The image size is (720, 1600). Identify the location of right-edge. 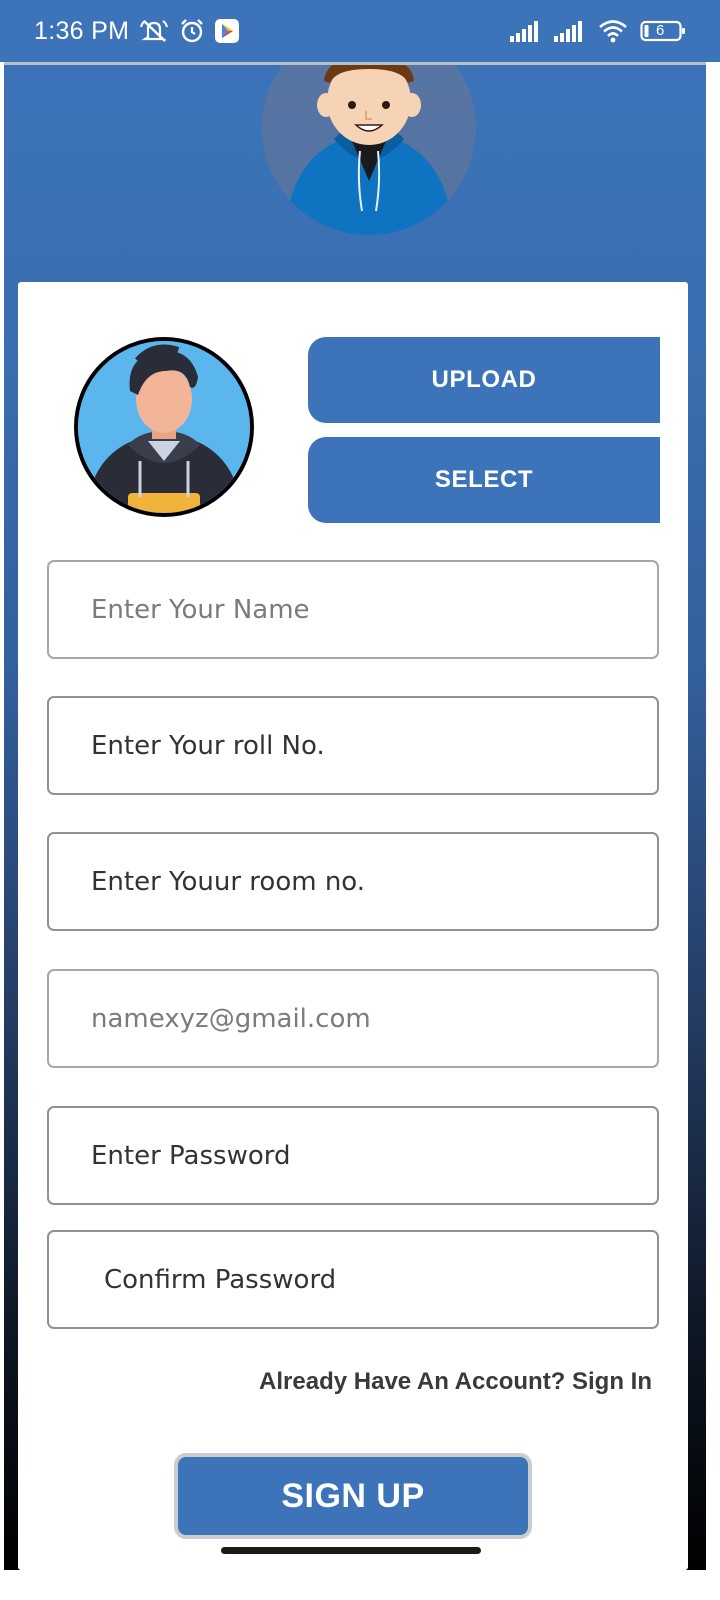
(713, 816).